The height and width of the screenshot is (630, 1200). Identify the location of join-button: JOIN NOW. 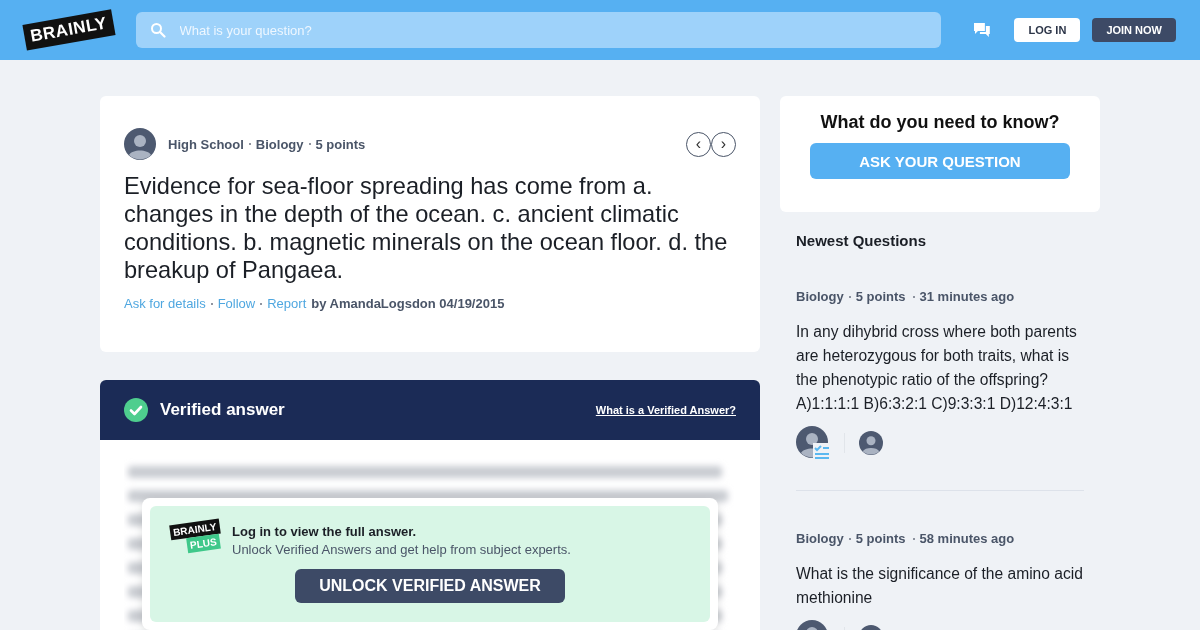
(1134, 30).